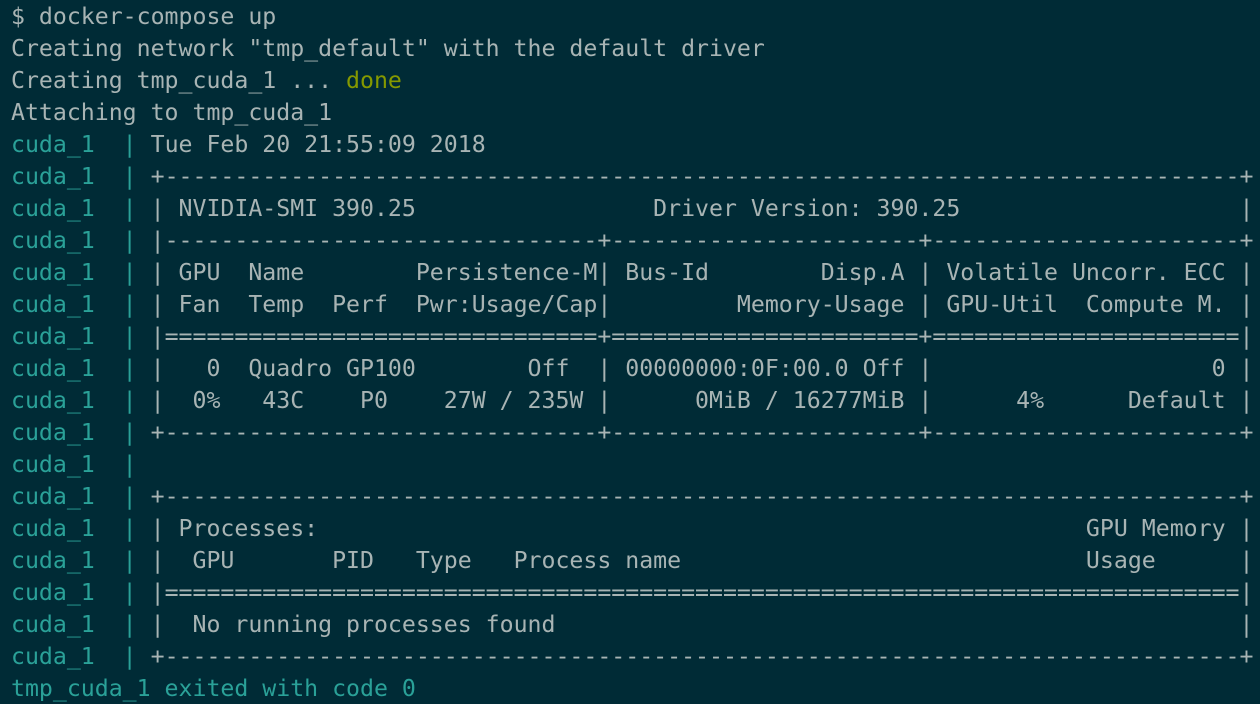 The image size is (1260, 704). I want to click on log-line: cuda_1 |, so click(635, 465).